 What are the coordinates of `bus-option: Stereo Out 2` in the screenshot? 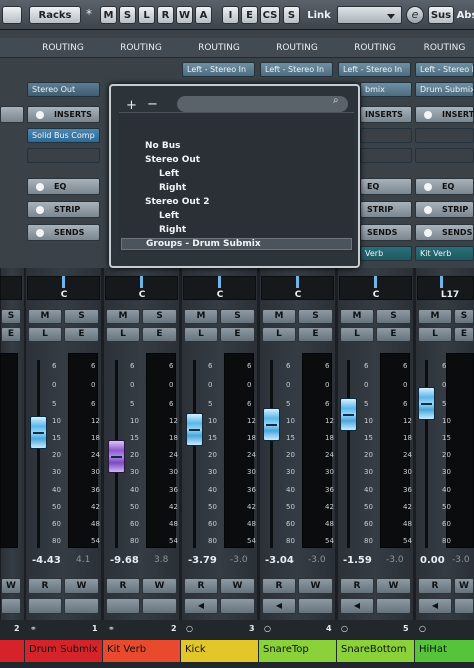 It's located at (177, 202).